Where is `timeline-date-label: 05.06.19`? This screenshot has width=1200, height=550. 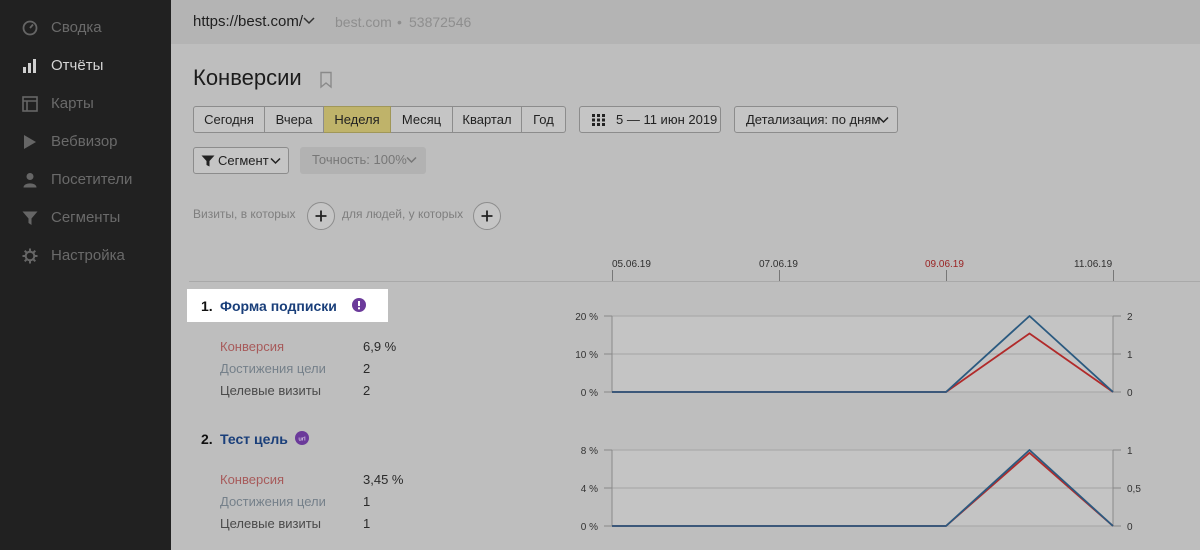
timeline-date-label: 05.06.19 is located at coordinates (631, 264).